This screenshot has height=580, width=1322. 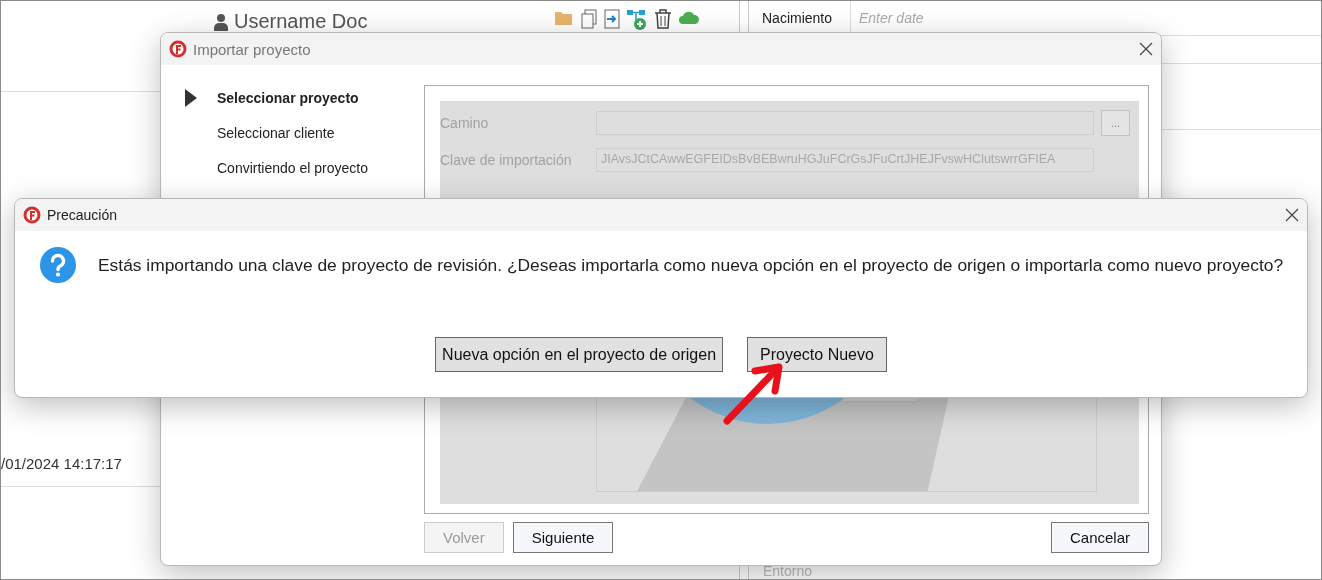 What do you see at coordinates (301, 21) in the screenshot?
I see `user-name: Username Doc` at bounding box center [301, 21].